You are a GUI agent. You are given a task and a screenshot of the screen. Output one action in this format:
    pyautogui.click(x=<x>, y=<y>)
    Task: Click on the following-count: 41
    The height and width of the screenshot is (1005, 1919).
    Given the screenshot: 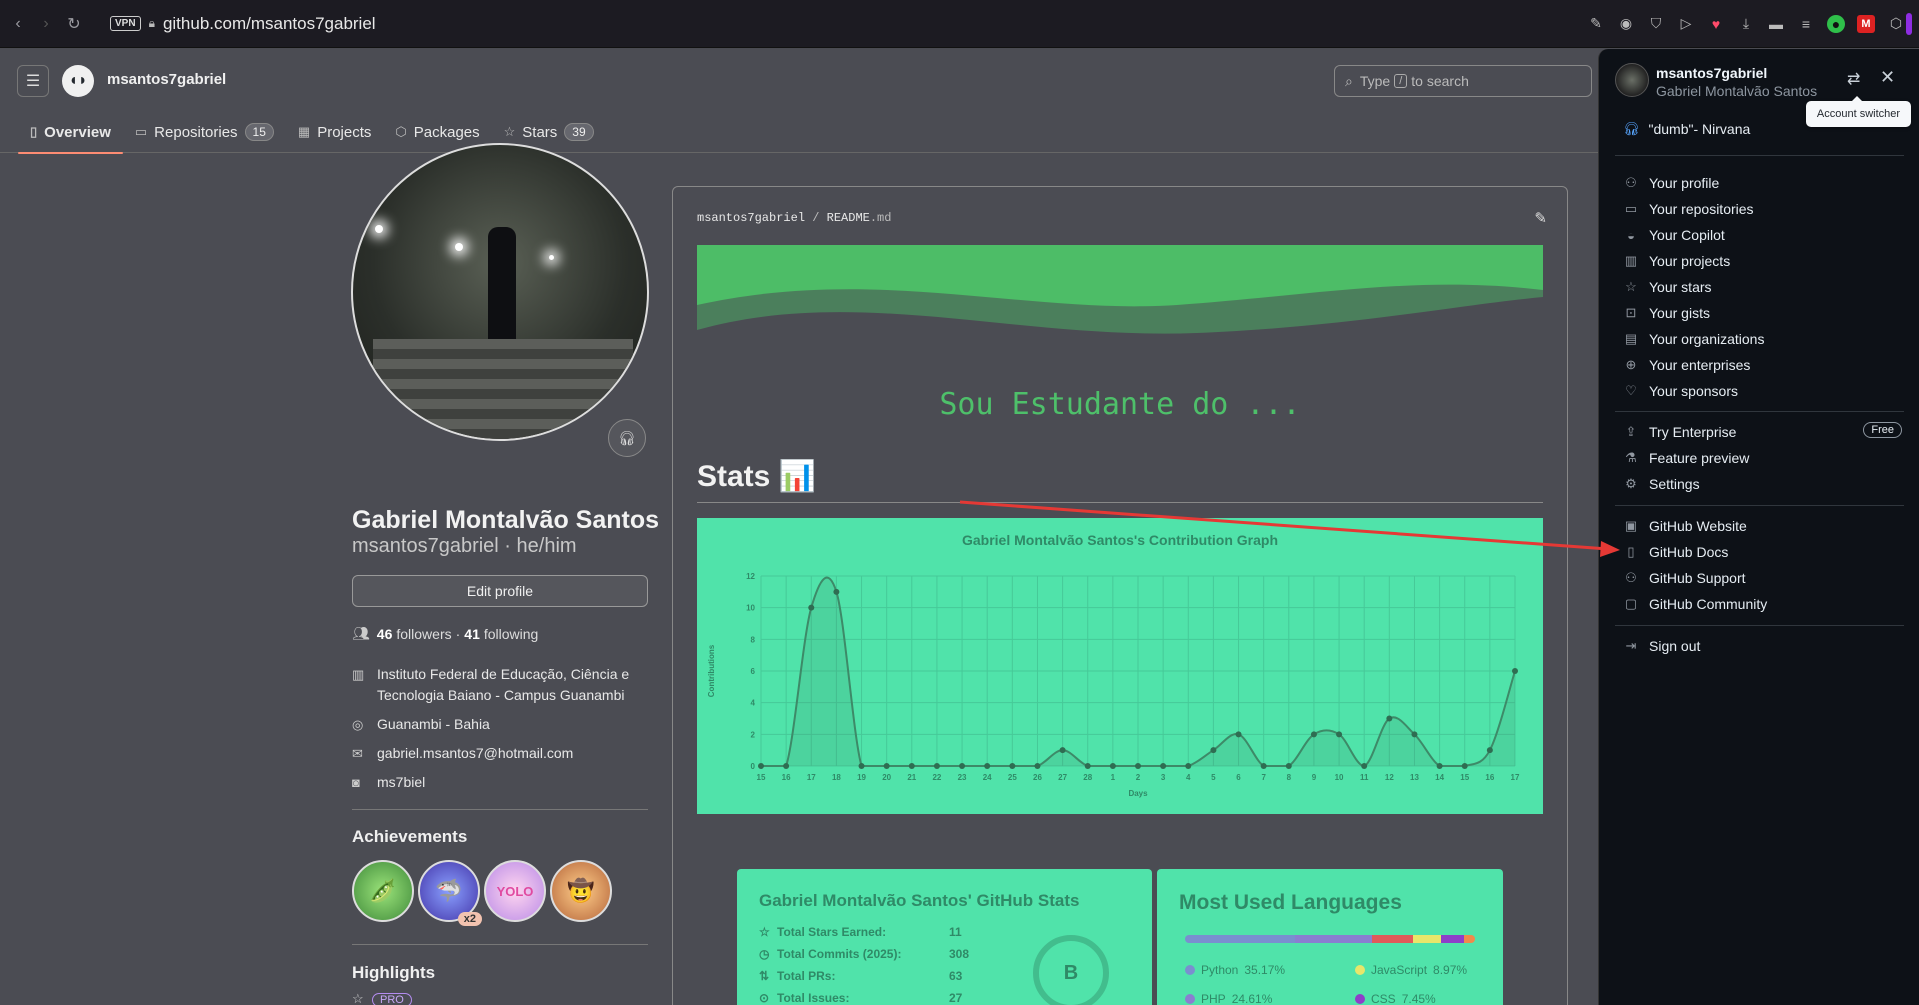 What is the action you would take?
    pyautogui.click(x=472, y=634)
    